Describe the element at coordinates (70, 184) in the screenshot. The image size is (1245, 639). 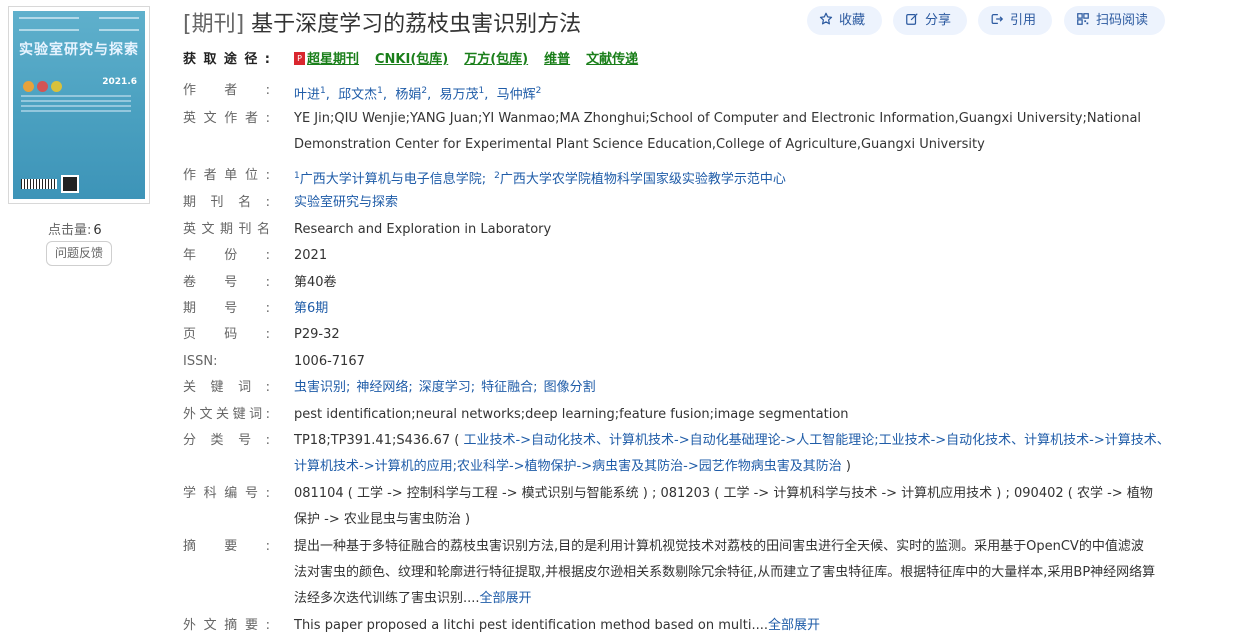
I see `qr-code-icon` at that location.